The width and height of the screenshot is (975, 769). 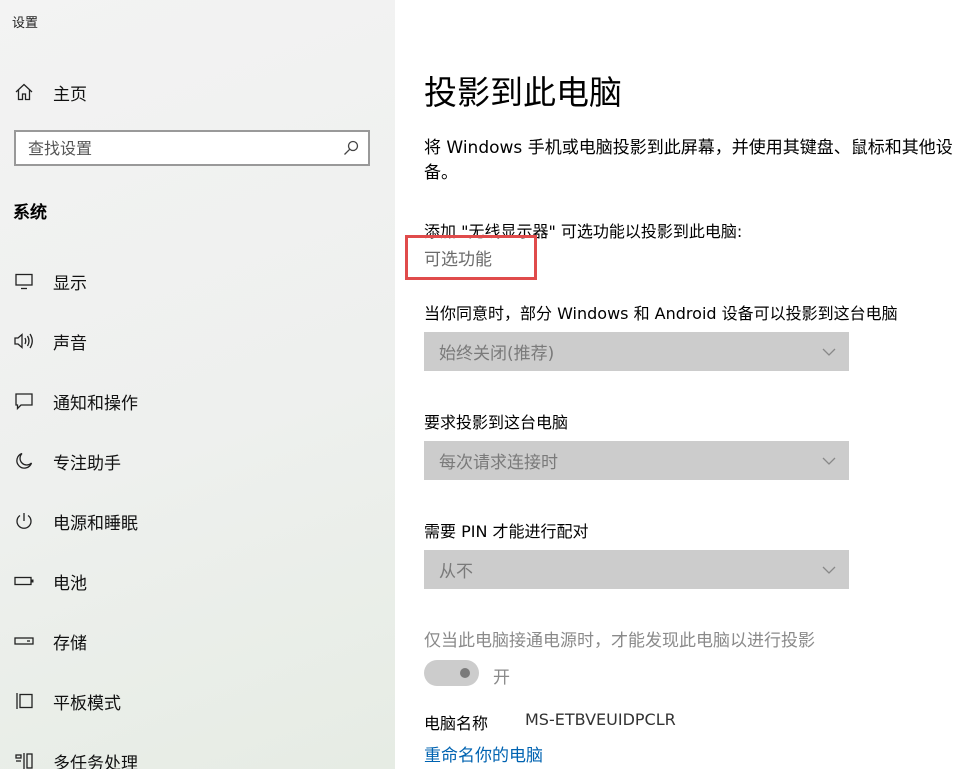 What do you see at coordinates (351, 148) in the screenshot?
I see `search-icon` at bounding box center [351, 148].